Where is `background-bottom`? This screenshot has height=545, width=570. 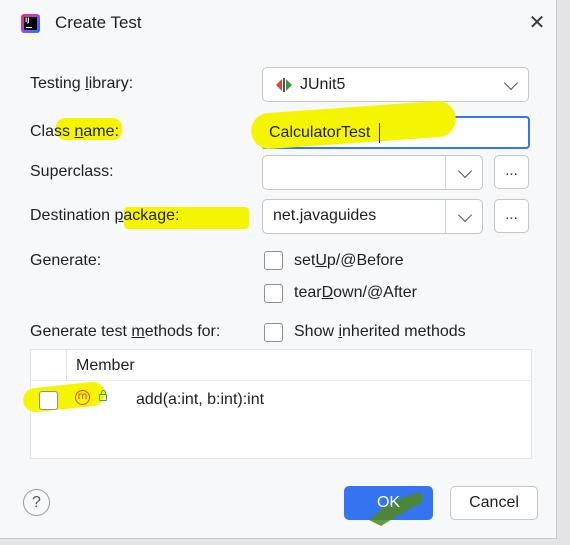 background-bottom is located at coordinates (285, 542).